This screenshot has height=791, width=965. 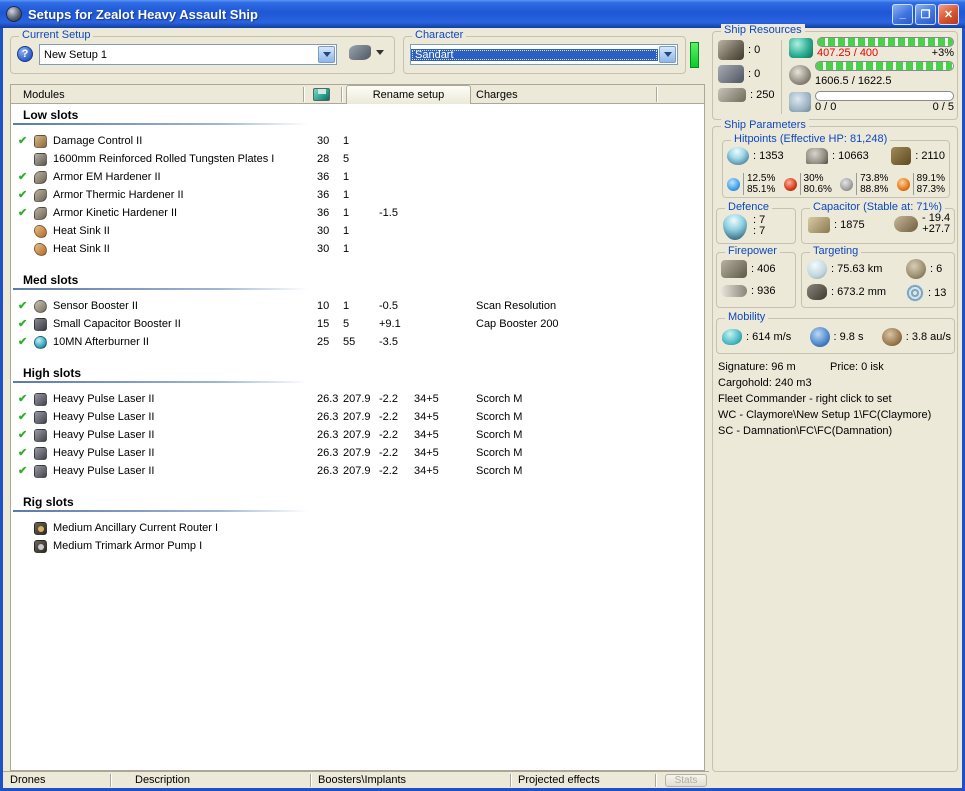 I want to click on ship-resources-label: Ship Resources, so click(x=763, y=30).